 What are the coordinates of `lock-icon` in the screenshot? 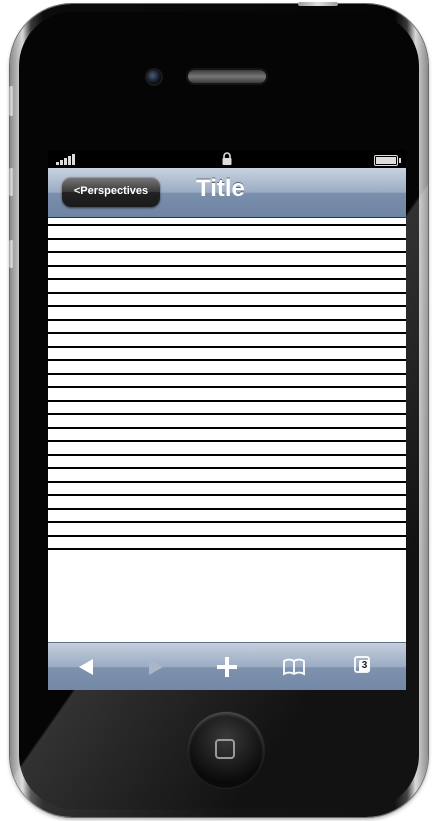 It's located at (227, 158).